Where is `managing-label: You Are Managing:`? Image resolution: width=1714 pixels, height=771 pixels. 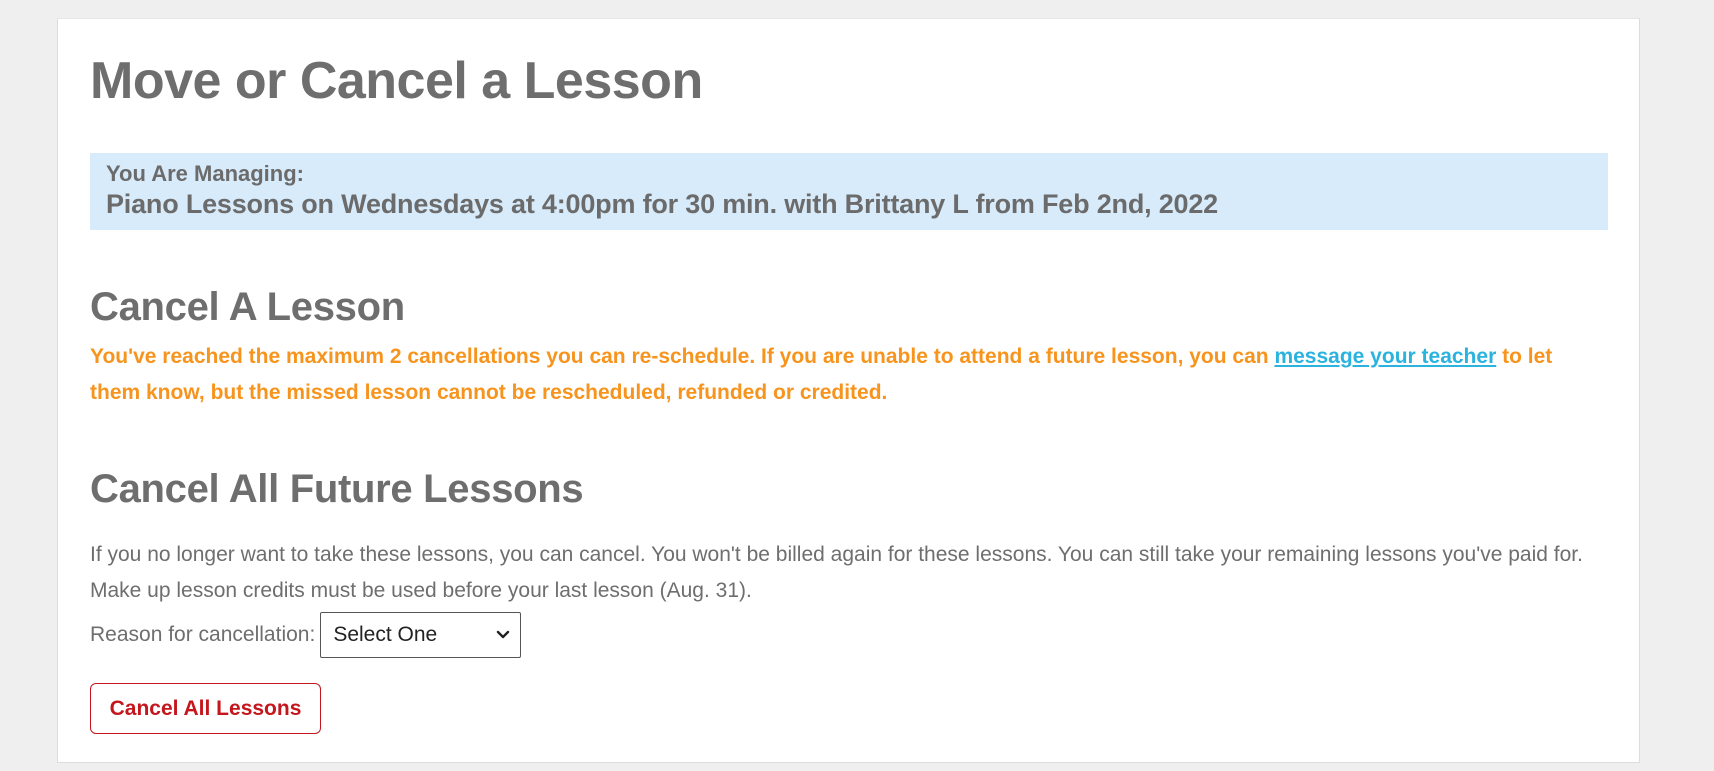 managing-label: You Are Managing: is located at coordinates (205, 173).